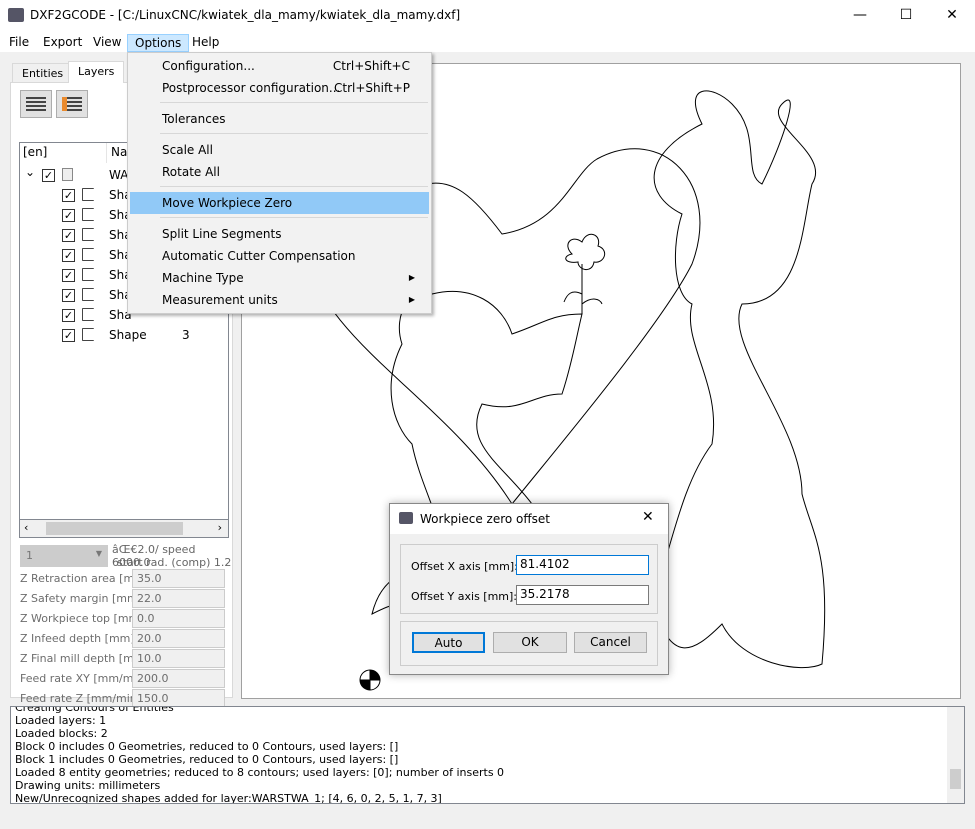 The image size is (975, 829). Describe the element at coordinates (584, 273) in the screenshot. I see `flower-shape` at that location.